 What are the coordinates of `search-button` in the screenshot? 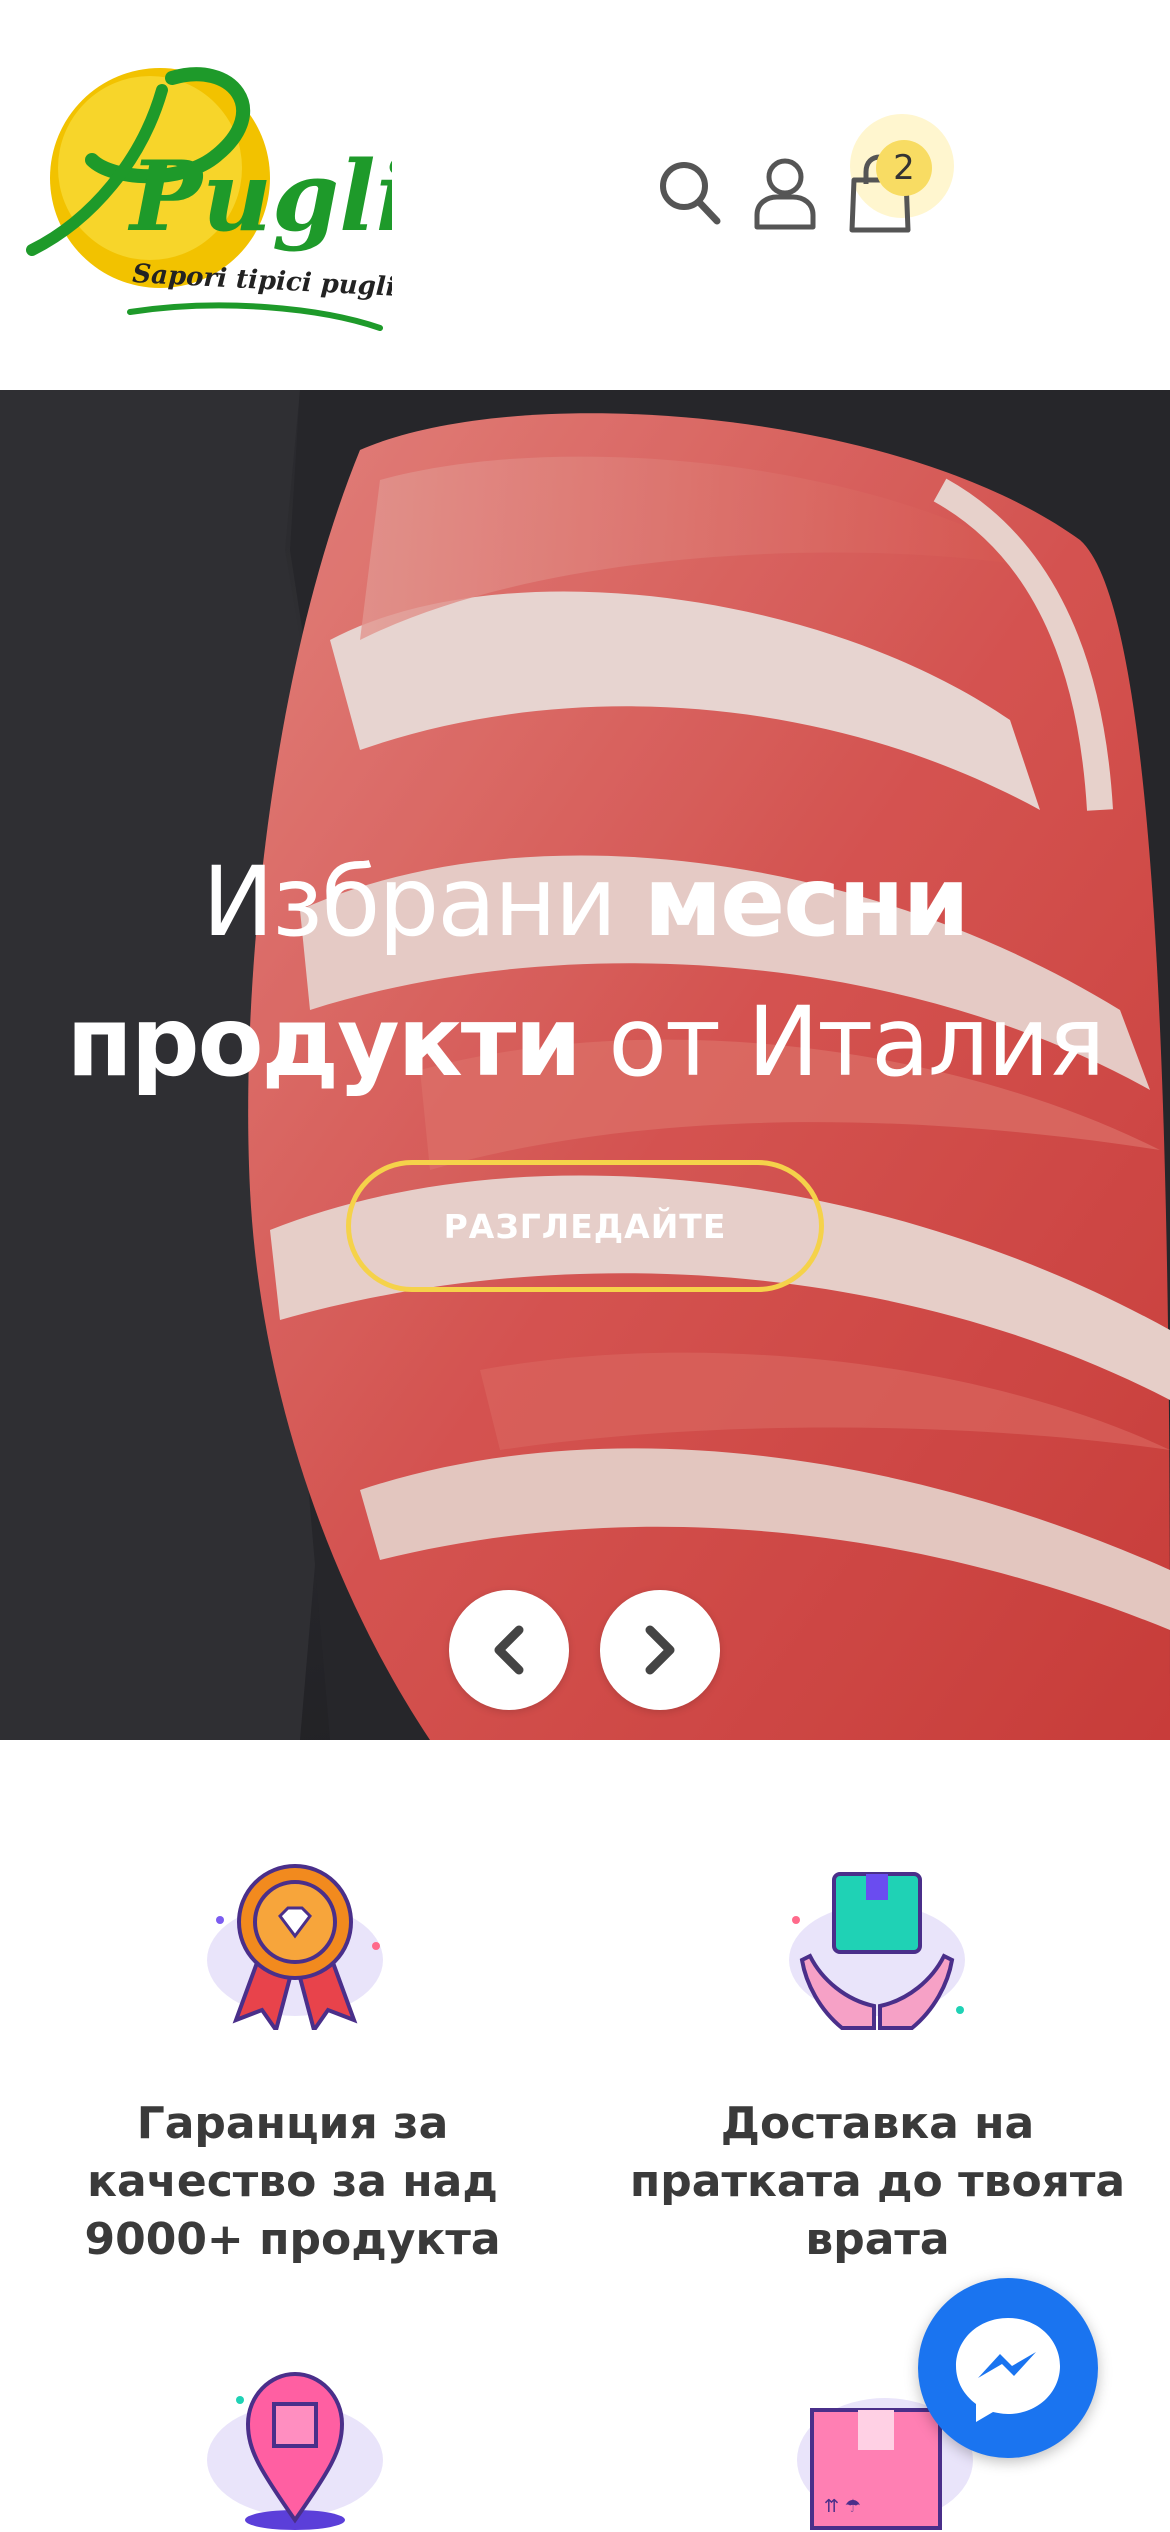 It's located at (689, 192).